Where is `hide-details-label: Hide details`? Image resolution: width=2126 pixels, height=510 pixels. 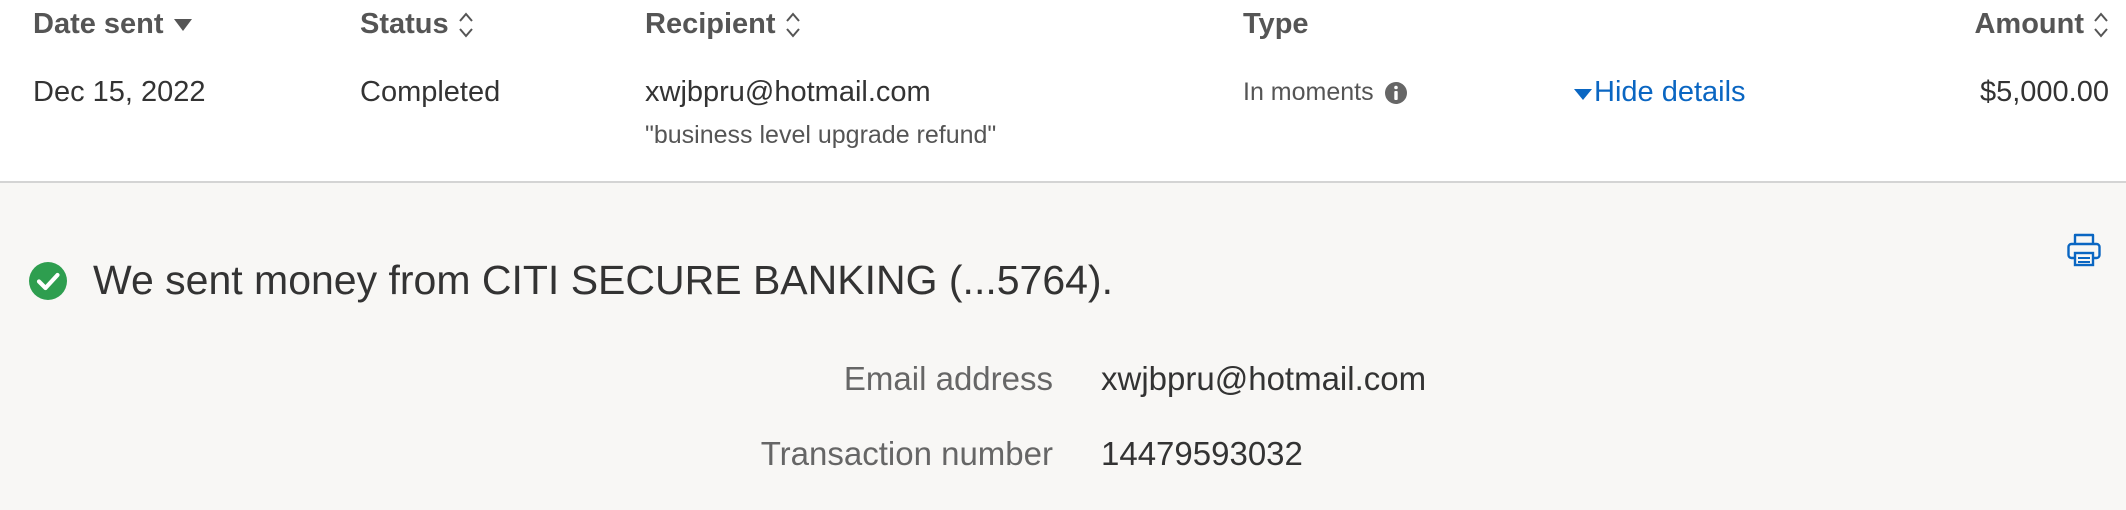 hide-details-label: Hide details is located at coordinates (1670, 92).